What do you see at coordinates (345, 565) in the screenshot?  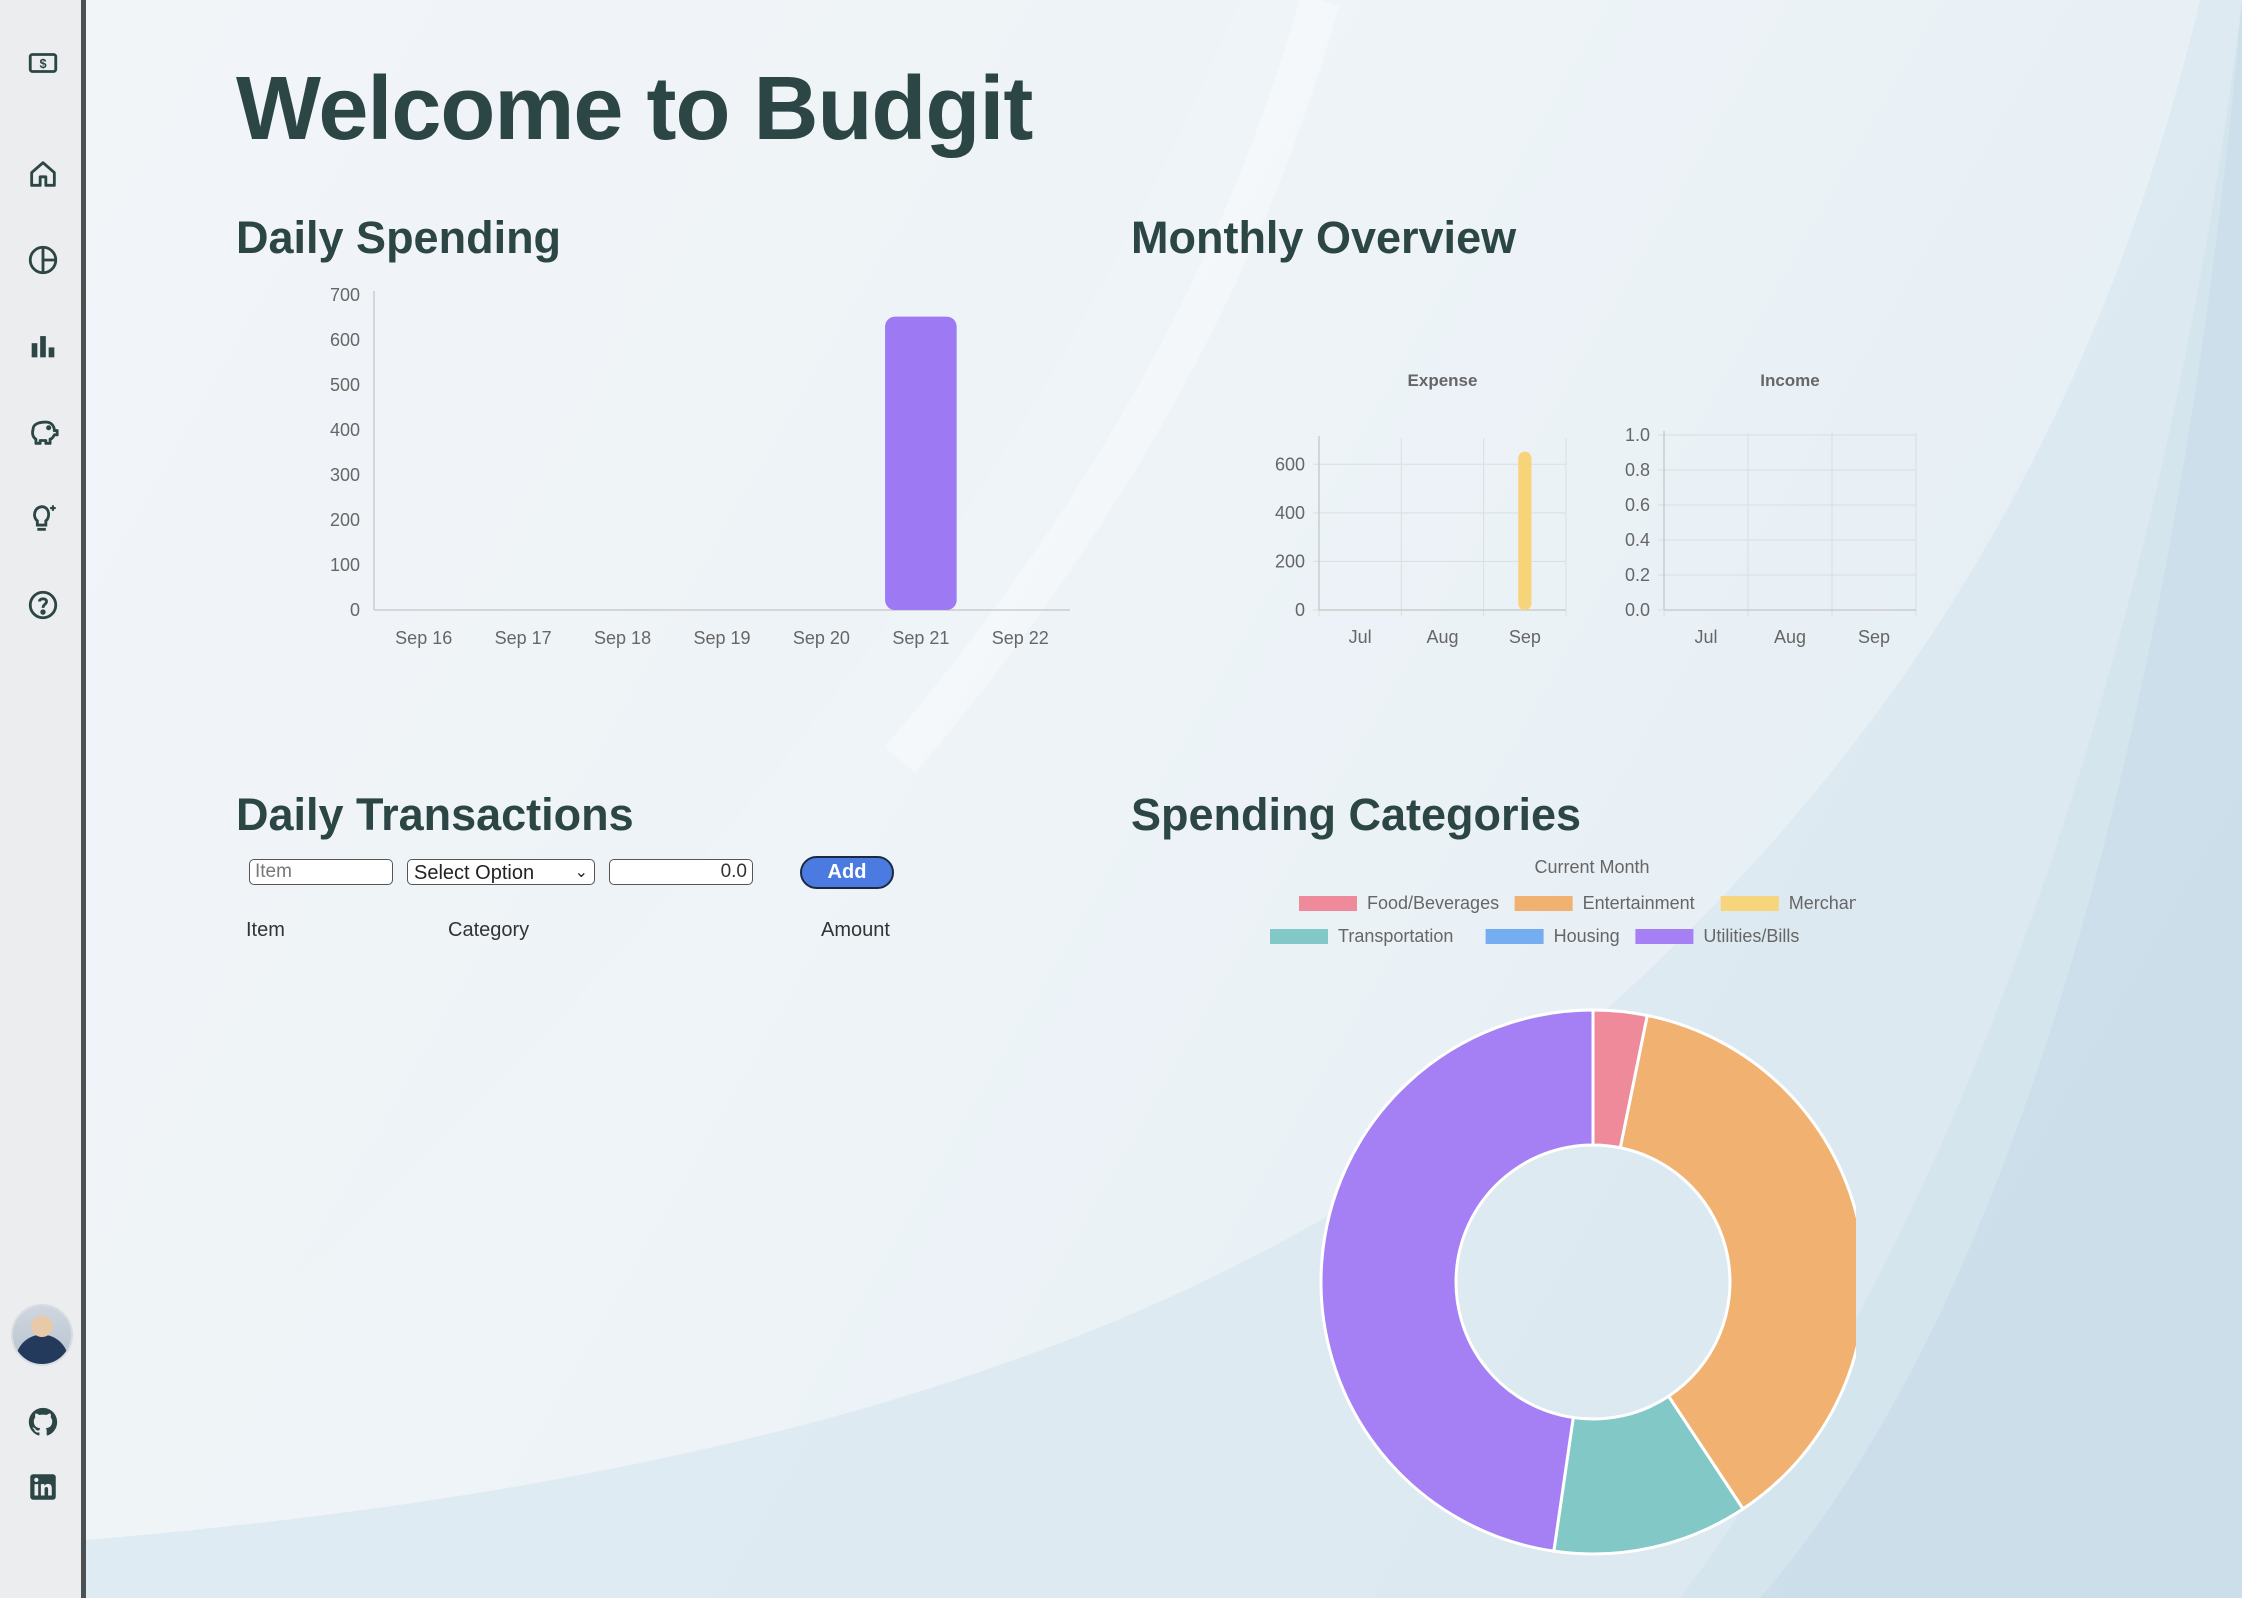 I see `y-tick-label: 100` at bounding box center [345, 565].